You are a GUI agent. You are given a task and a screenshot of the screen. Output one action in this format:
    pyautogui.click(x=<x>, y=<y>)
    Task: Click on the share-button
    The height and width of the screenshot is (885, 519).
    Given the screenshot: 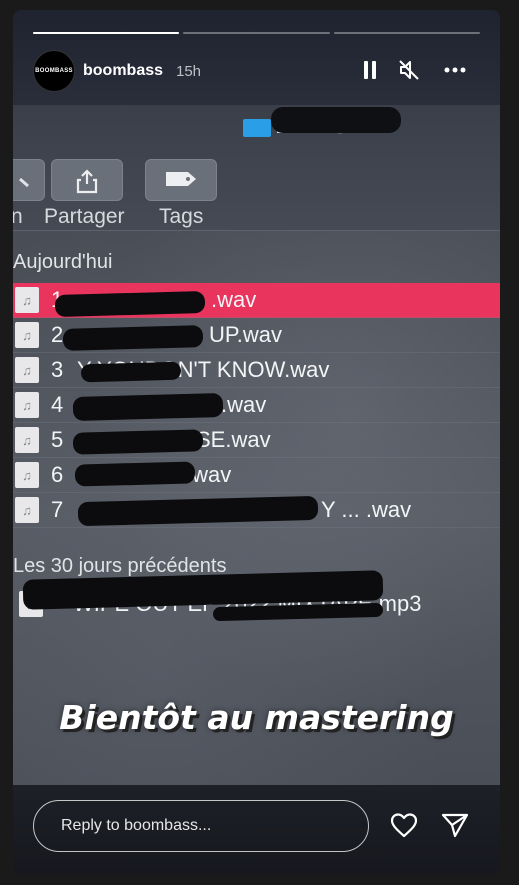 What is the action you would take?
    pyautogui.click(x=87, y=180)
    